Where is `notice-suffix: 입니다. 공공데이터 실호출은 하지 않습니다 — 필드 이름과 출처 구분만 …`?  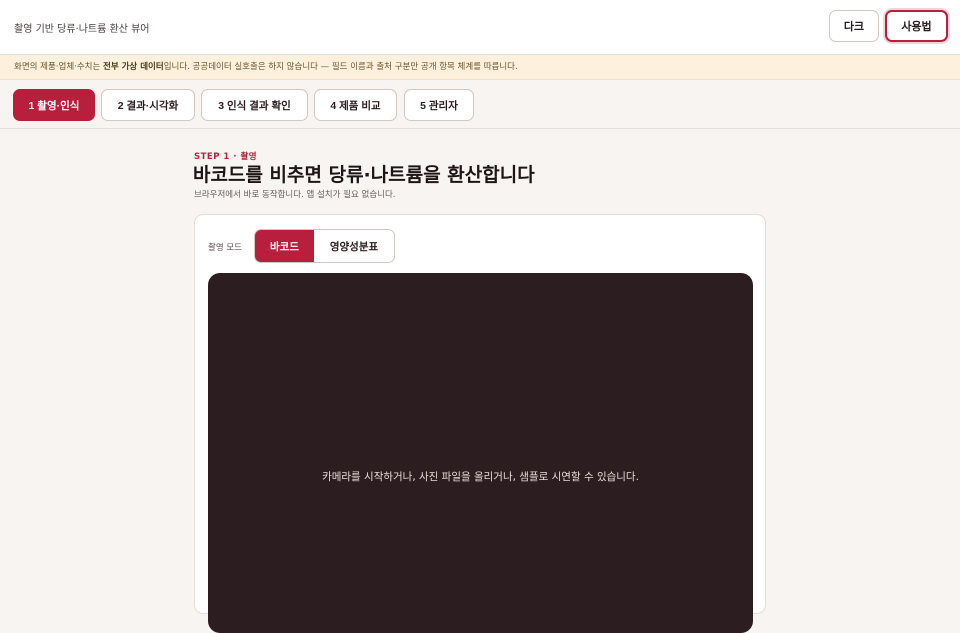
notice-suffix: 입니다. 공공데이터 실호출은 하지 않습니다 — 필드 이름과 출처 구분만 … is located at coordinates (340, 67).